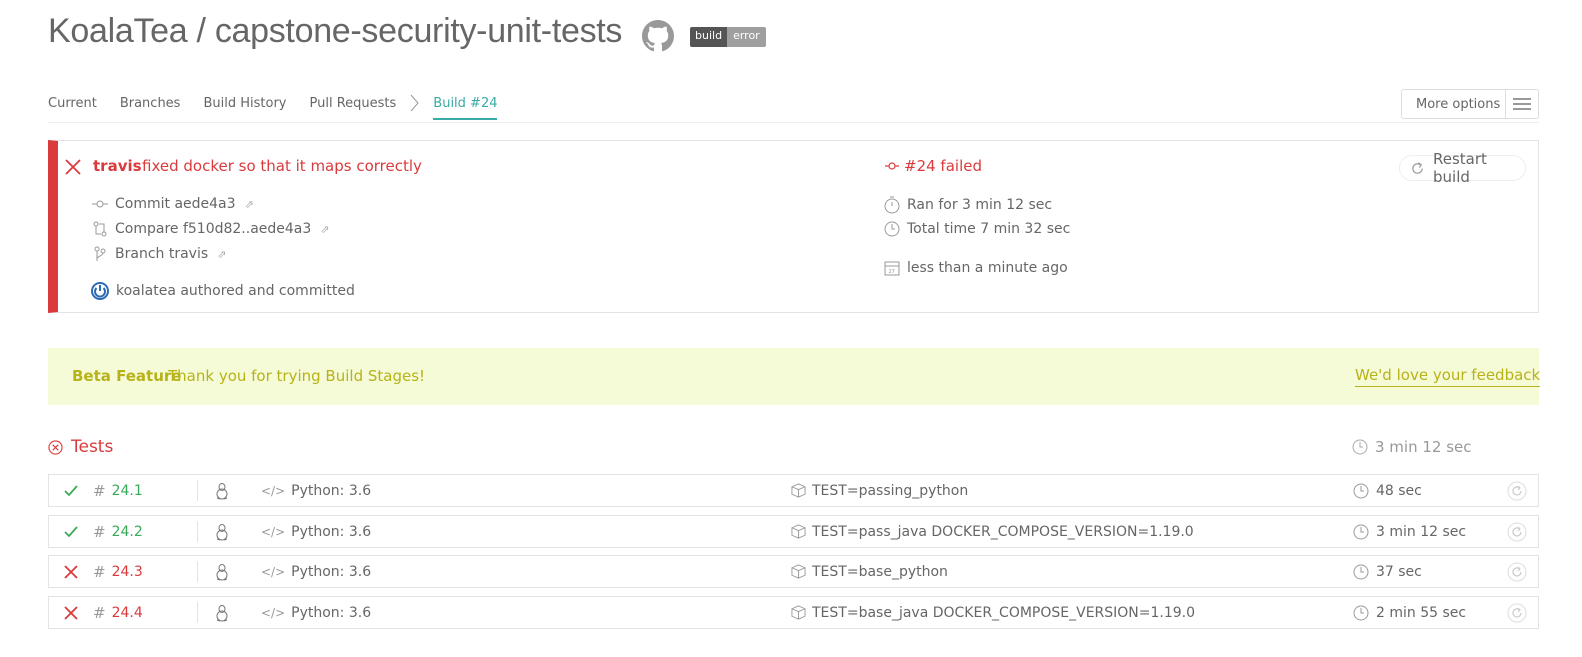 This screenshot has width=1582, height=657. What do you see at coordinates (100, 229) in the screenshot?
I see `compare-icon` at bounding box center [100, 229].